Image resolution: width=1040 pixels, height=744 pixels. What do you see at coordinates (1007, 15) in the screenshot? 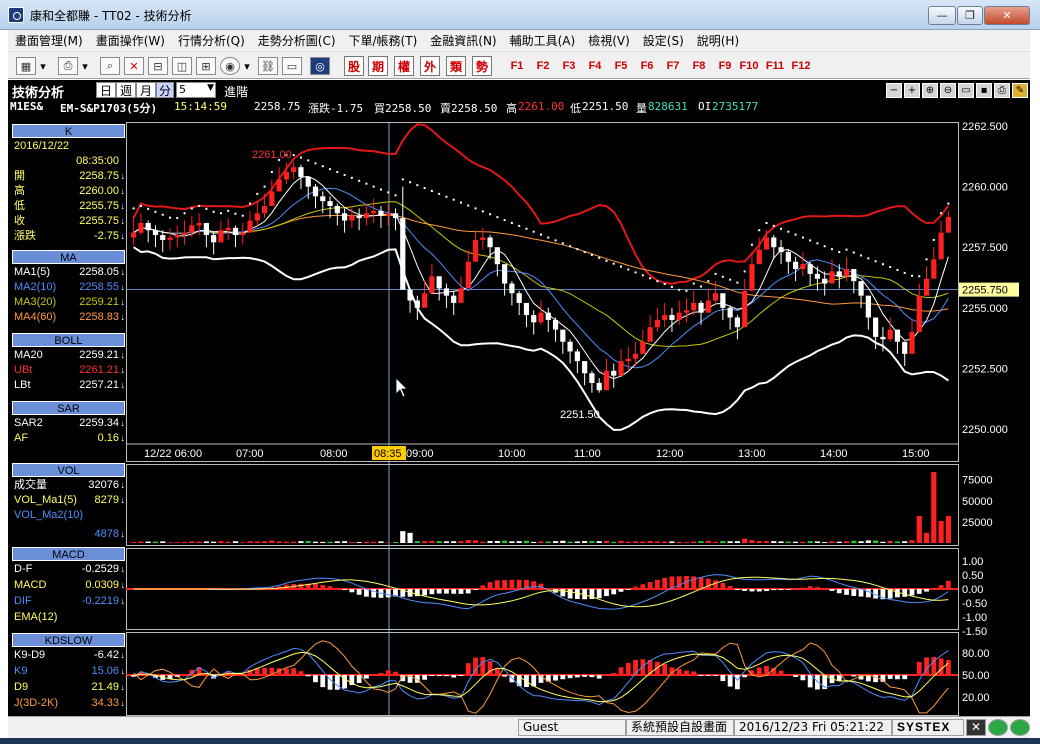
I see `close-button: ✕` at bounding box center [1007, 15].